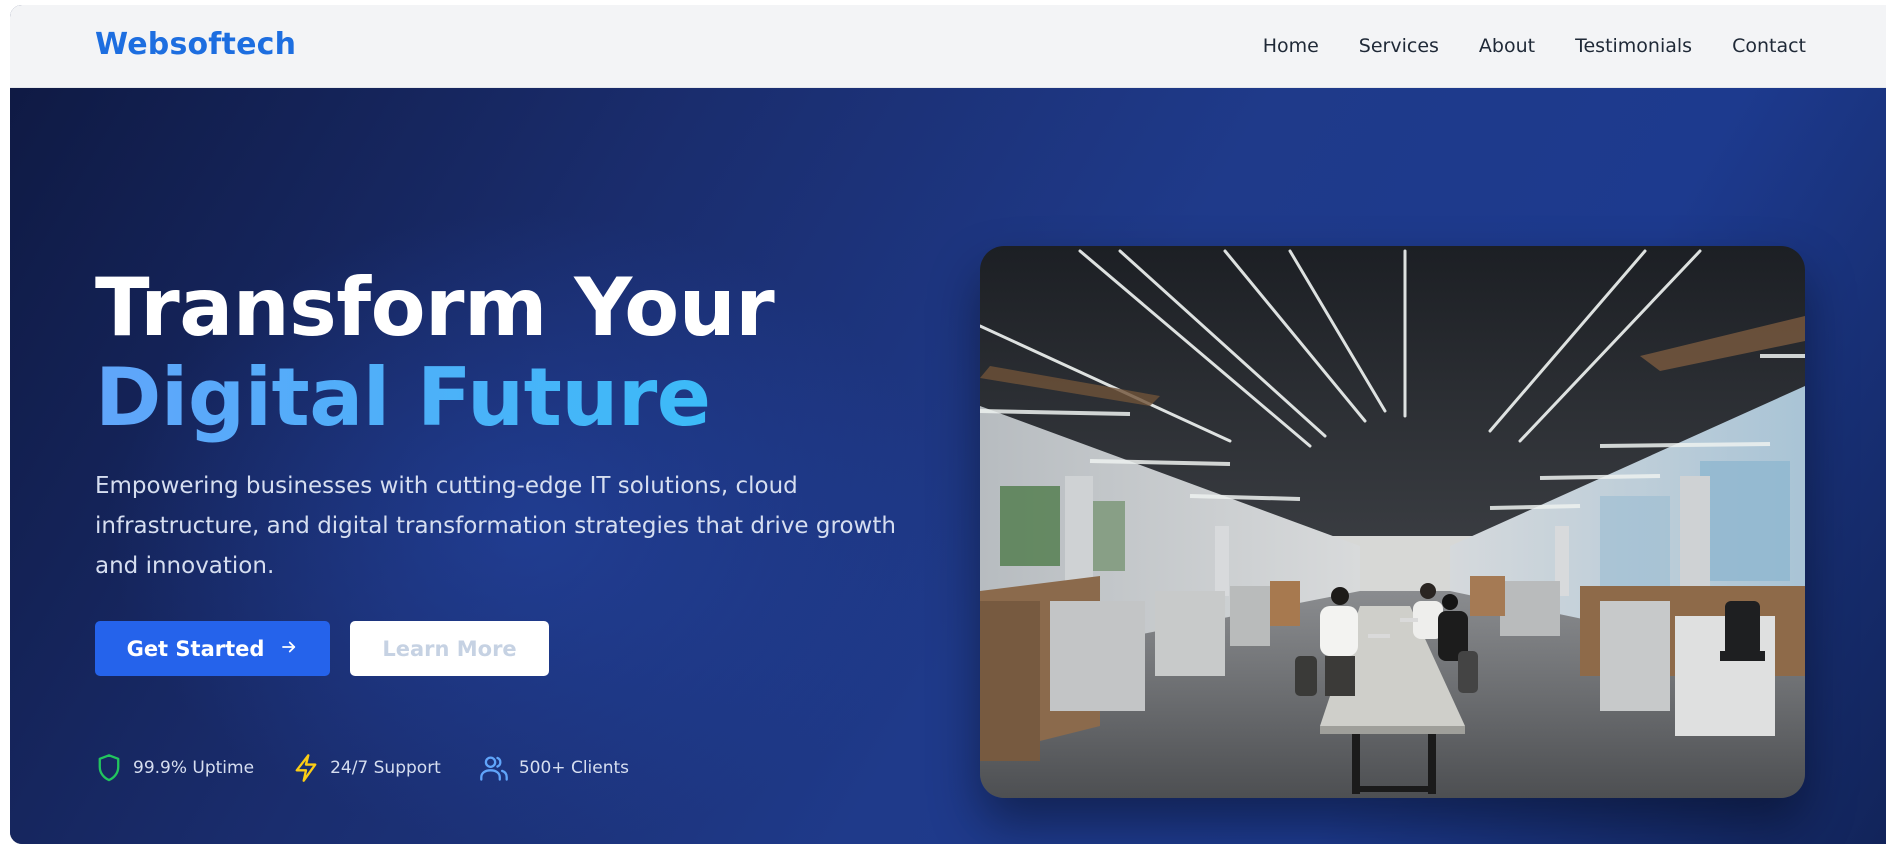 The height and width of the screenshot is (844, 1886). I want to click on stat-uptime-label: 99.9% Uptime, so click(194, 768).